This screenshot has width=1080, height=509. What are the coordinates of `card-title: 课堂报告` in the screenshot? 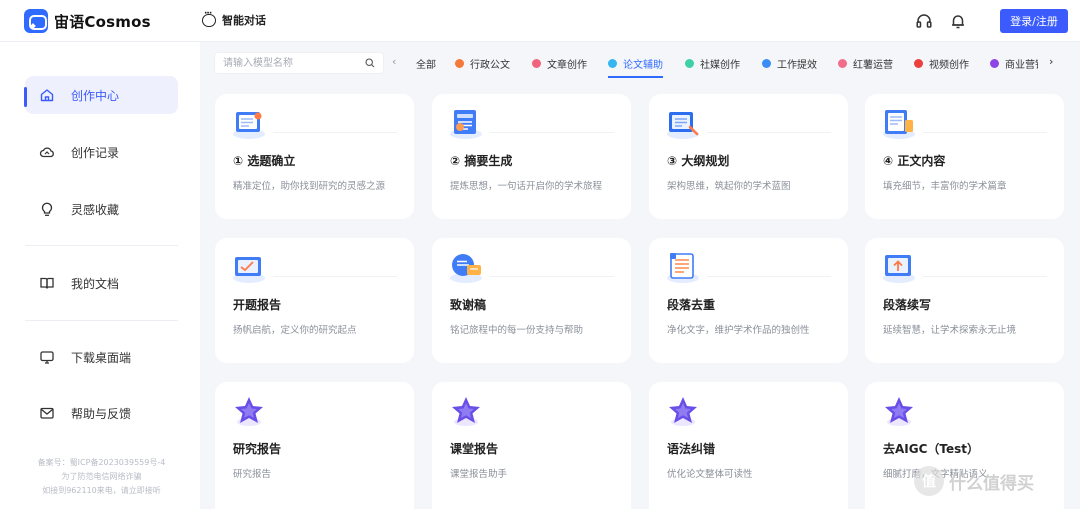 It's located at (474, 449).